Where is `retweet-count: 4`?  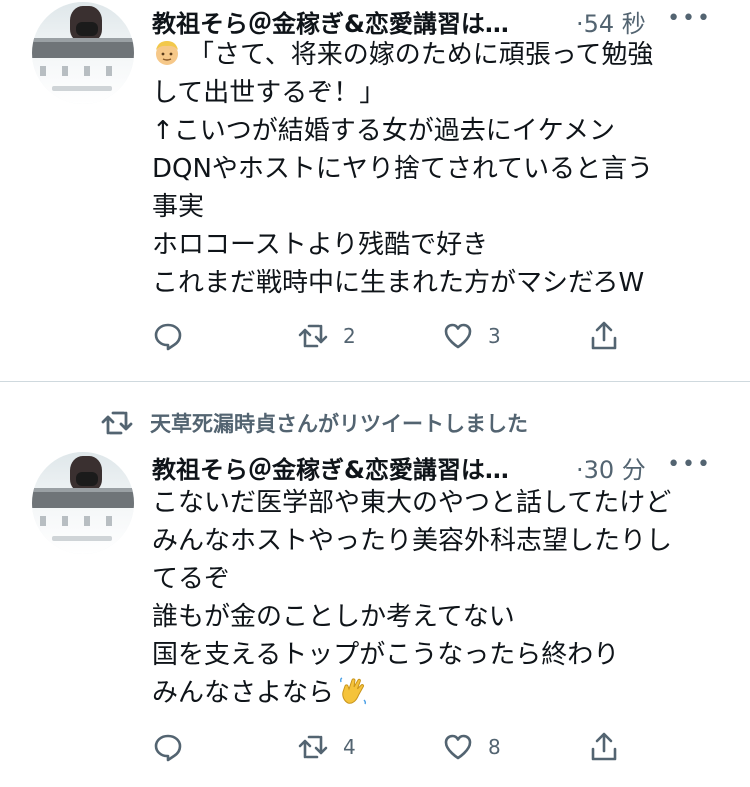
retweet-count: 4 is located at coordinates (349, 747).